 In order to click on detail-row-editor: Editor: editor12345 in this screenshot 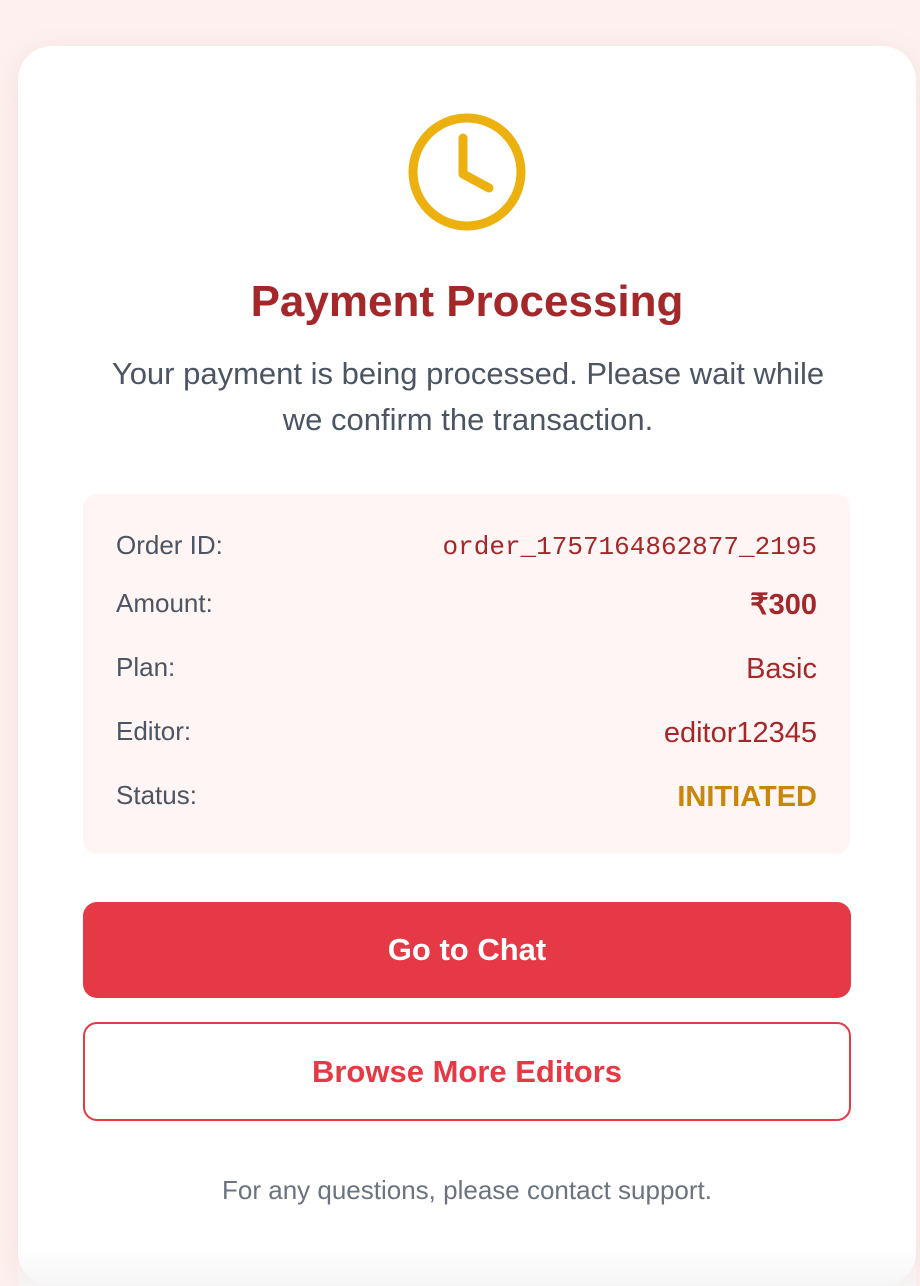, I will do `click(466, 733)`.